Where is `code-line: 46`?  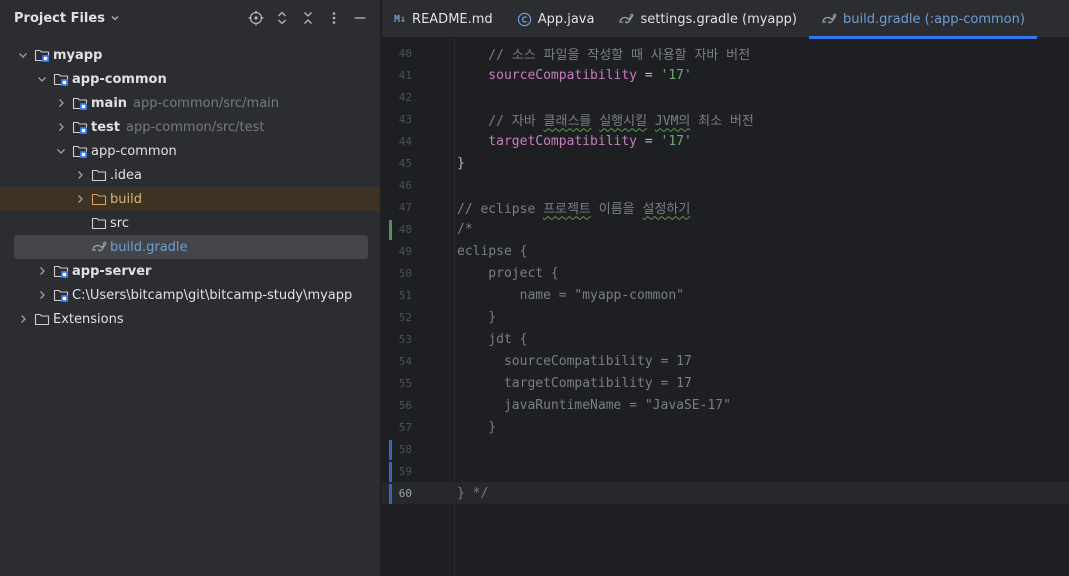 code-line: 46 is located at coordinates (725, 185).